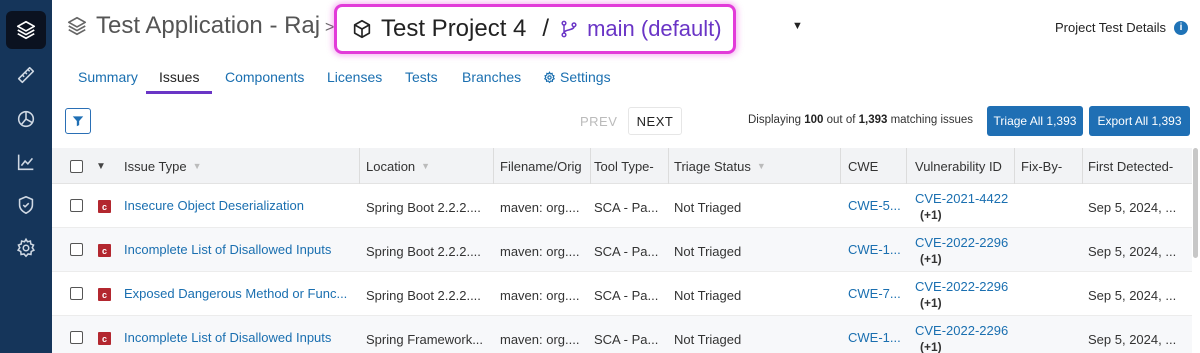 Image resolution: width=1200 pixels, height=353 pixels. Describe the element at coordinates (421, 77) in the screenshot. I see `tab-tests: Tests` at that location.